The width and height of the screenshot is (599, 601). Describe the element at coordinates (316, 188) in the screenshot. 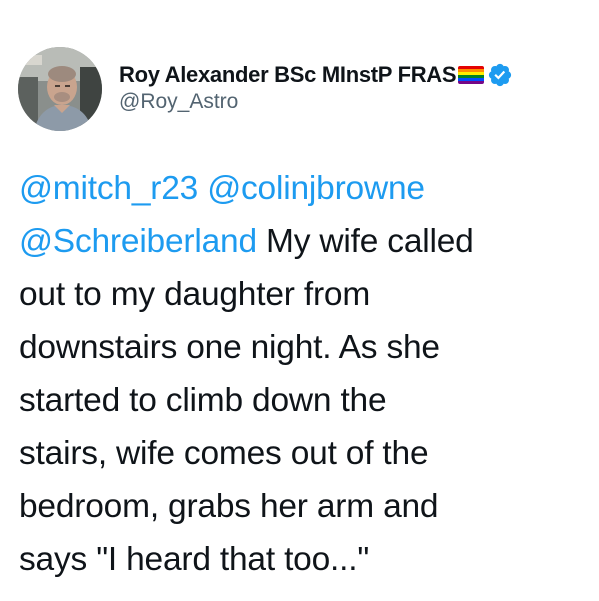

I see `mention-link: @colinjbrowne` at that location.